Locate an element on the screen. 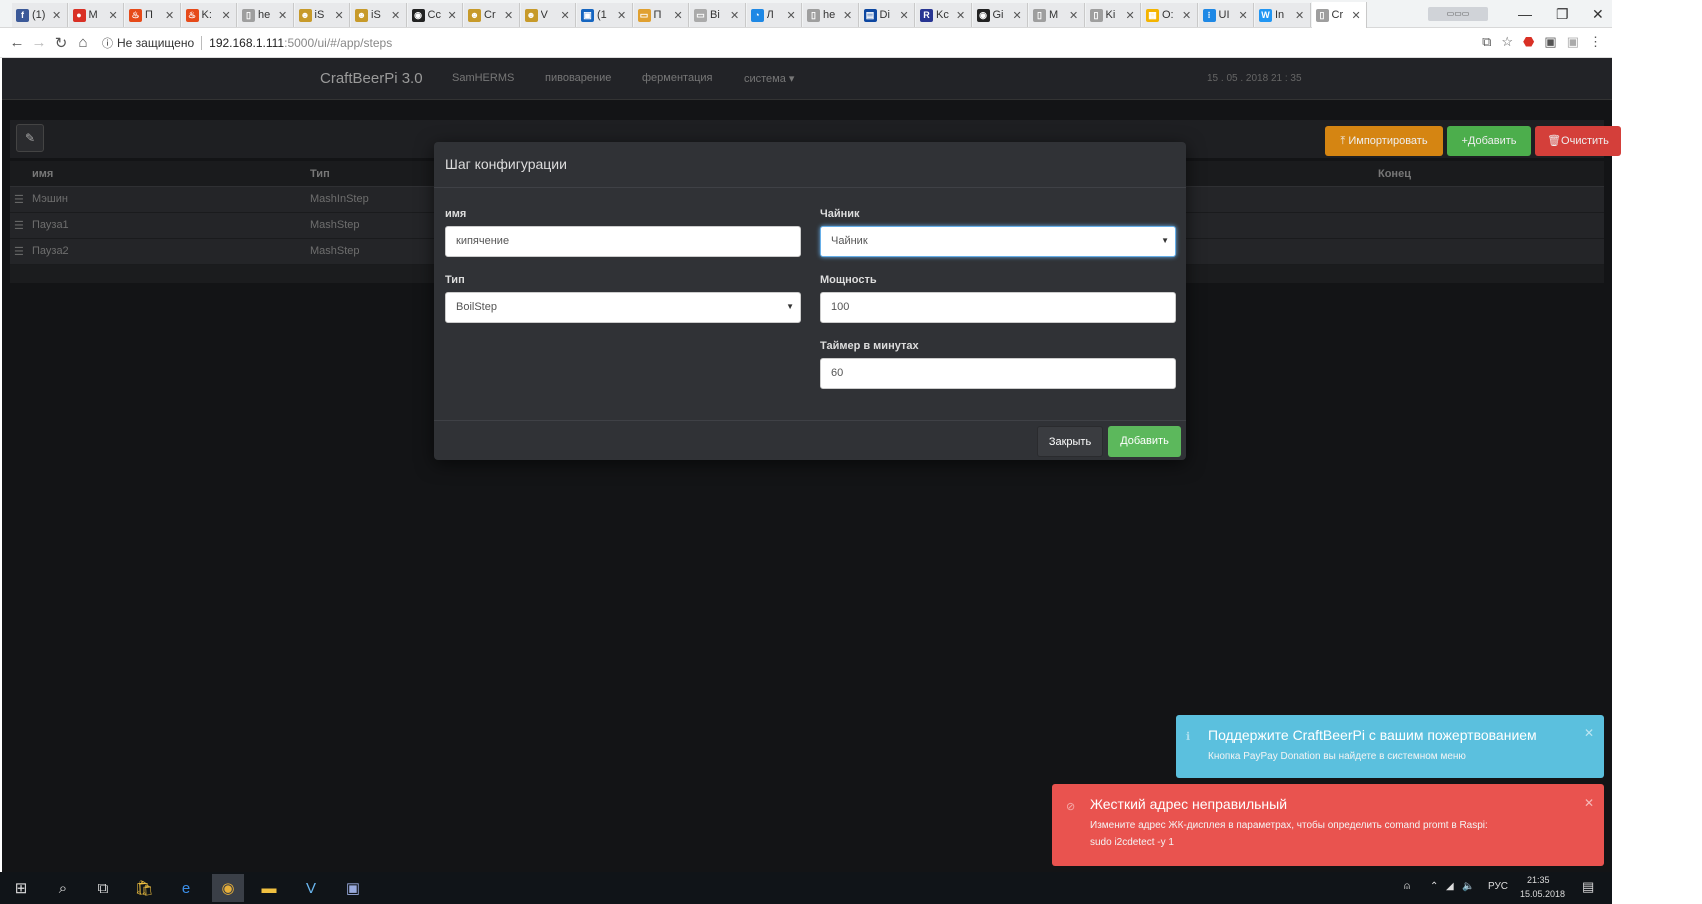  type-select: BoilStep ▼ is located at coordinates (623, 307).